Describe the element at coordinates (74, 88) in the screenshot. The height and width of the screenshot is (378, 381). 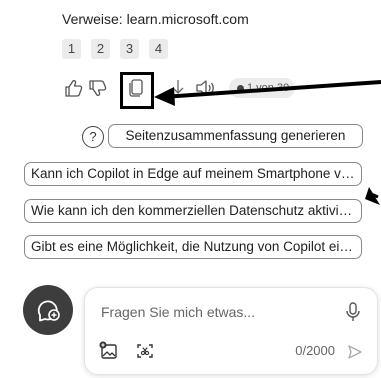
I see `thumbs-up-icon` at that location.